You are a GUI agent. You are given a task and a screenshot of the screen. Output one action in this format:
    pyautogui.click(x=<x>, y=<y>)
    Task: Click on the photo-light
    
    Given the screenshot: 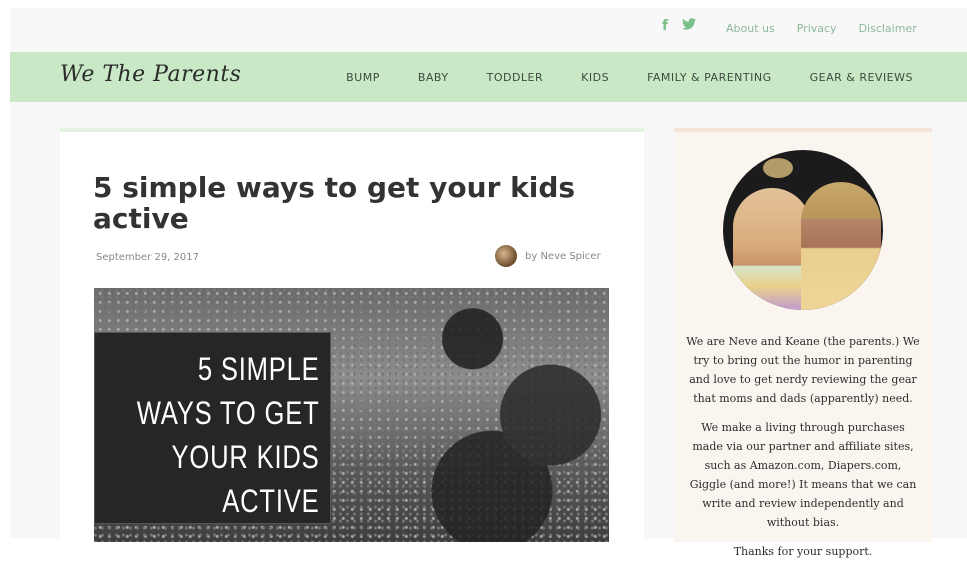 What is the action you would take?
    pyautogui.click(x=778, y=168)
    